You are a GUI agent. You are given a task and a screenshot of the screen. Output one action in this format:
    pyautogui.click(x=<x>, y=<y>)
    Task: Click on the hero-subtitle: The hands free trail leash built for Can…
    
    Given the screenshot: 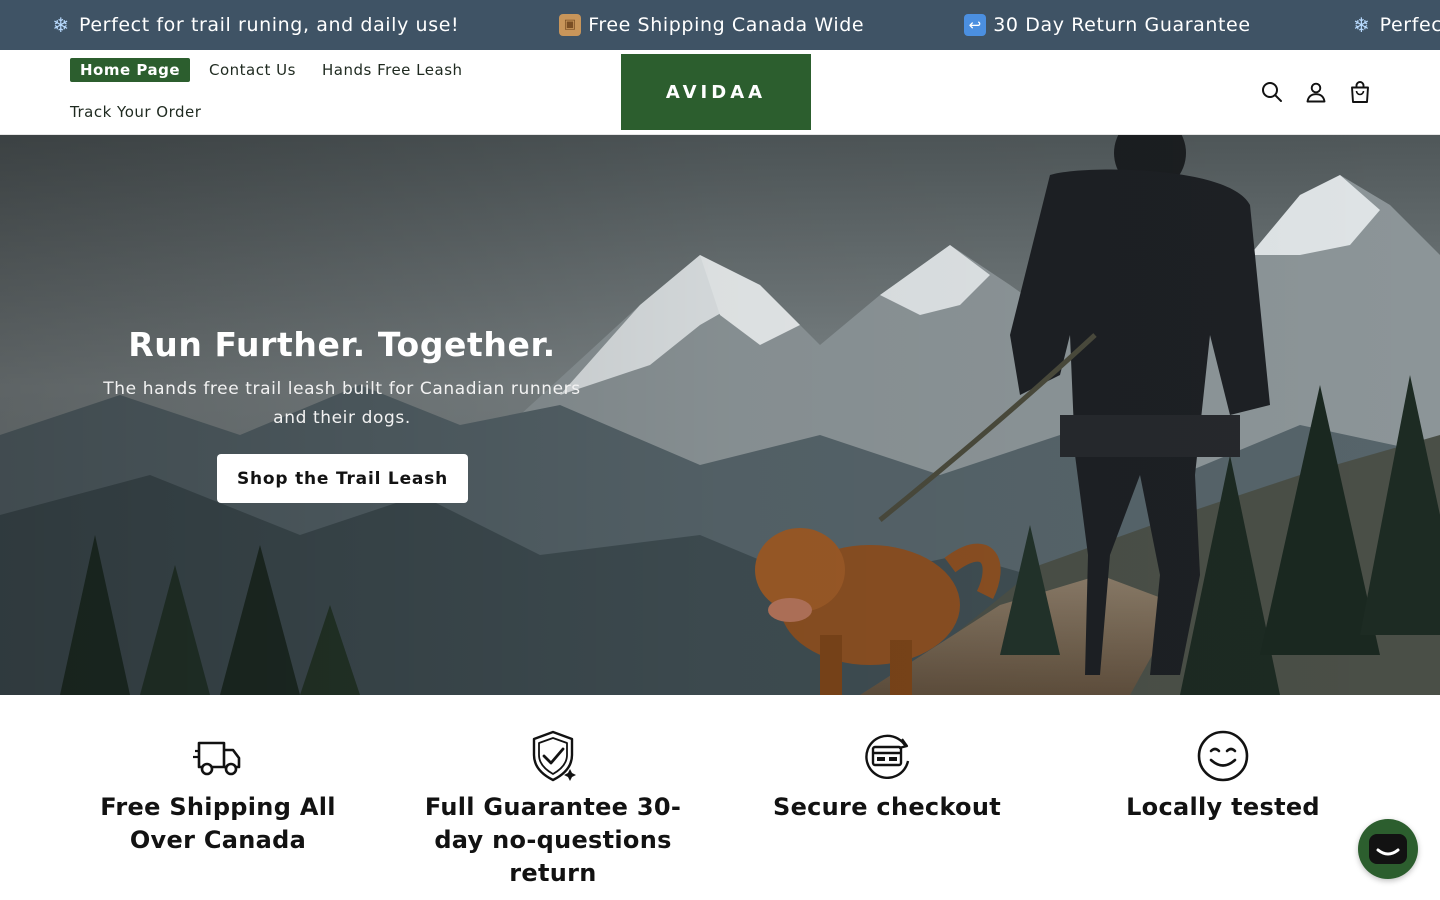 What is the action you would take?
    pyautogui.click(x=342, y=403)
    